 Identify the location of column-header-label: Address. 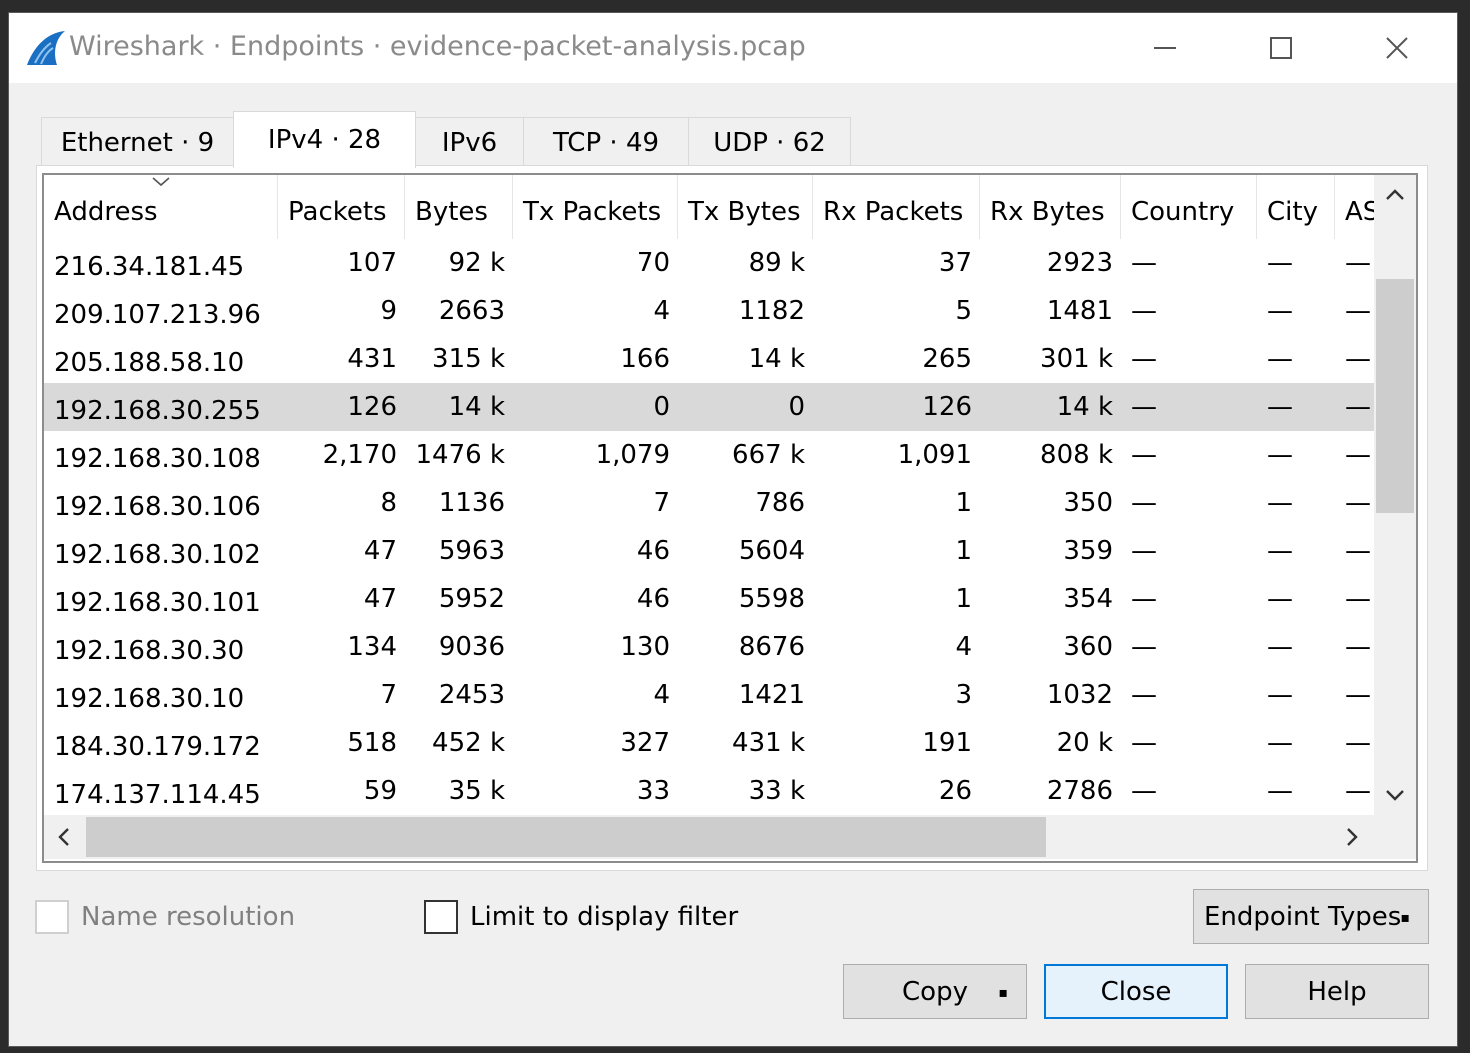
(106, 212).